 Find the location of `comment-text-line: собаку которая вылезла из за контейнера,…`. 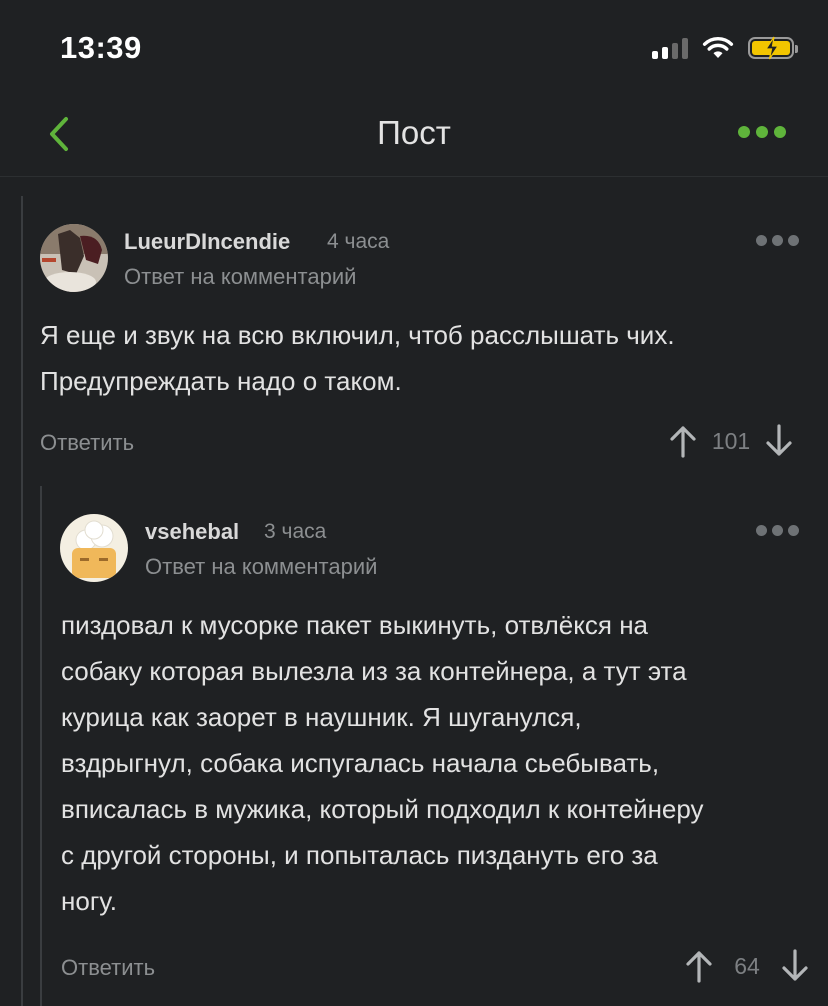

comment-text-line: собаку которая вылезла из за контейнера,… is located at coordinates (374, 671).